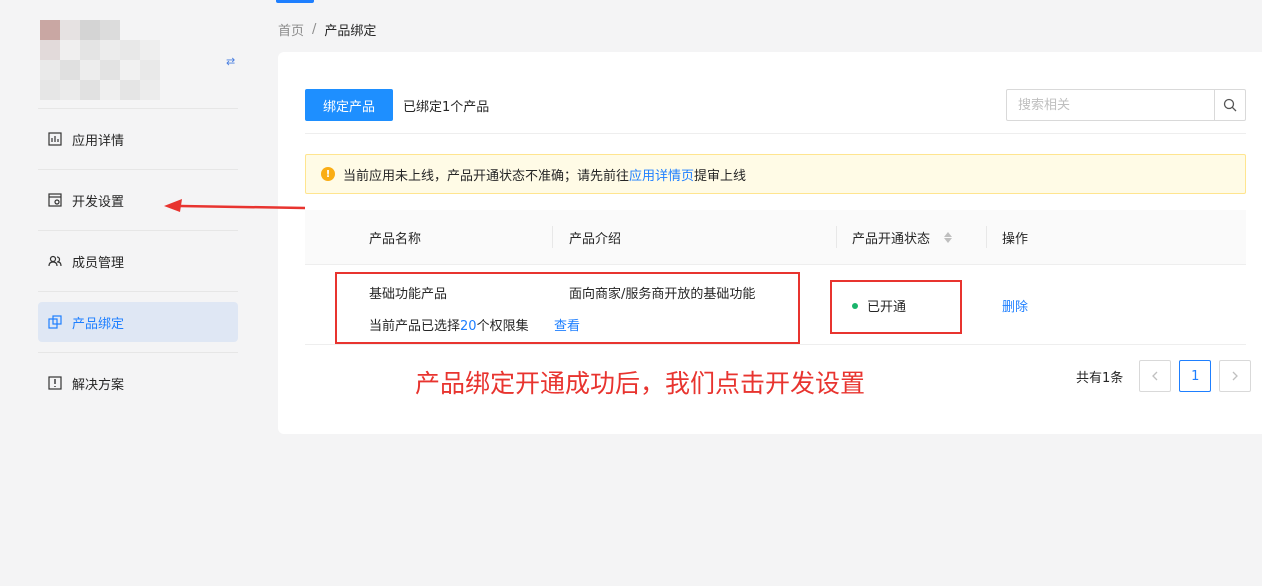 The height and width of the screenshot is (586, 1262). What do you see at coordinates (55, 383) in the screenshot?
I see `solution-icon` at bounding box center [55, 383].